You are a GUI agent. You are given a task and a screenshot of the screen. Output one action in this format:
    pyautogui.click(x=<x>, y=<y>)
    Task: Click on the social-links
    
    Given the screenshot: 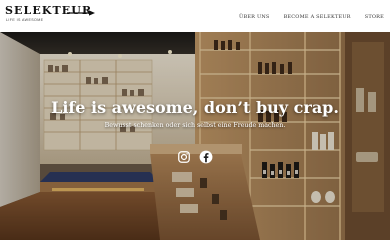 What is the action you would take?
    pyautogui.click(x=195, y=157)
    